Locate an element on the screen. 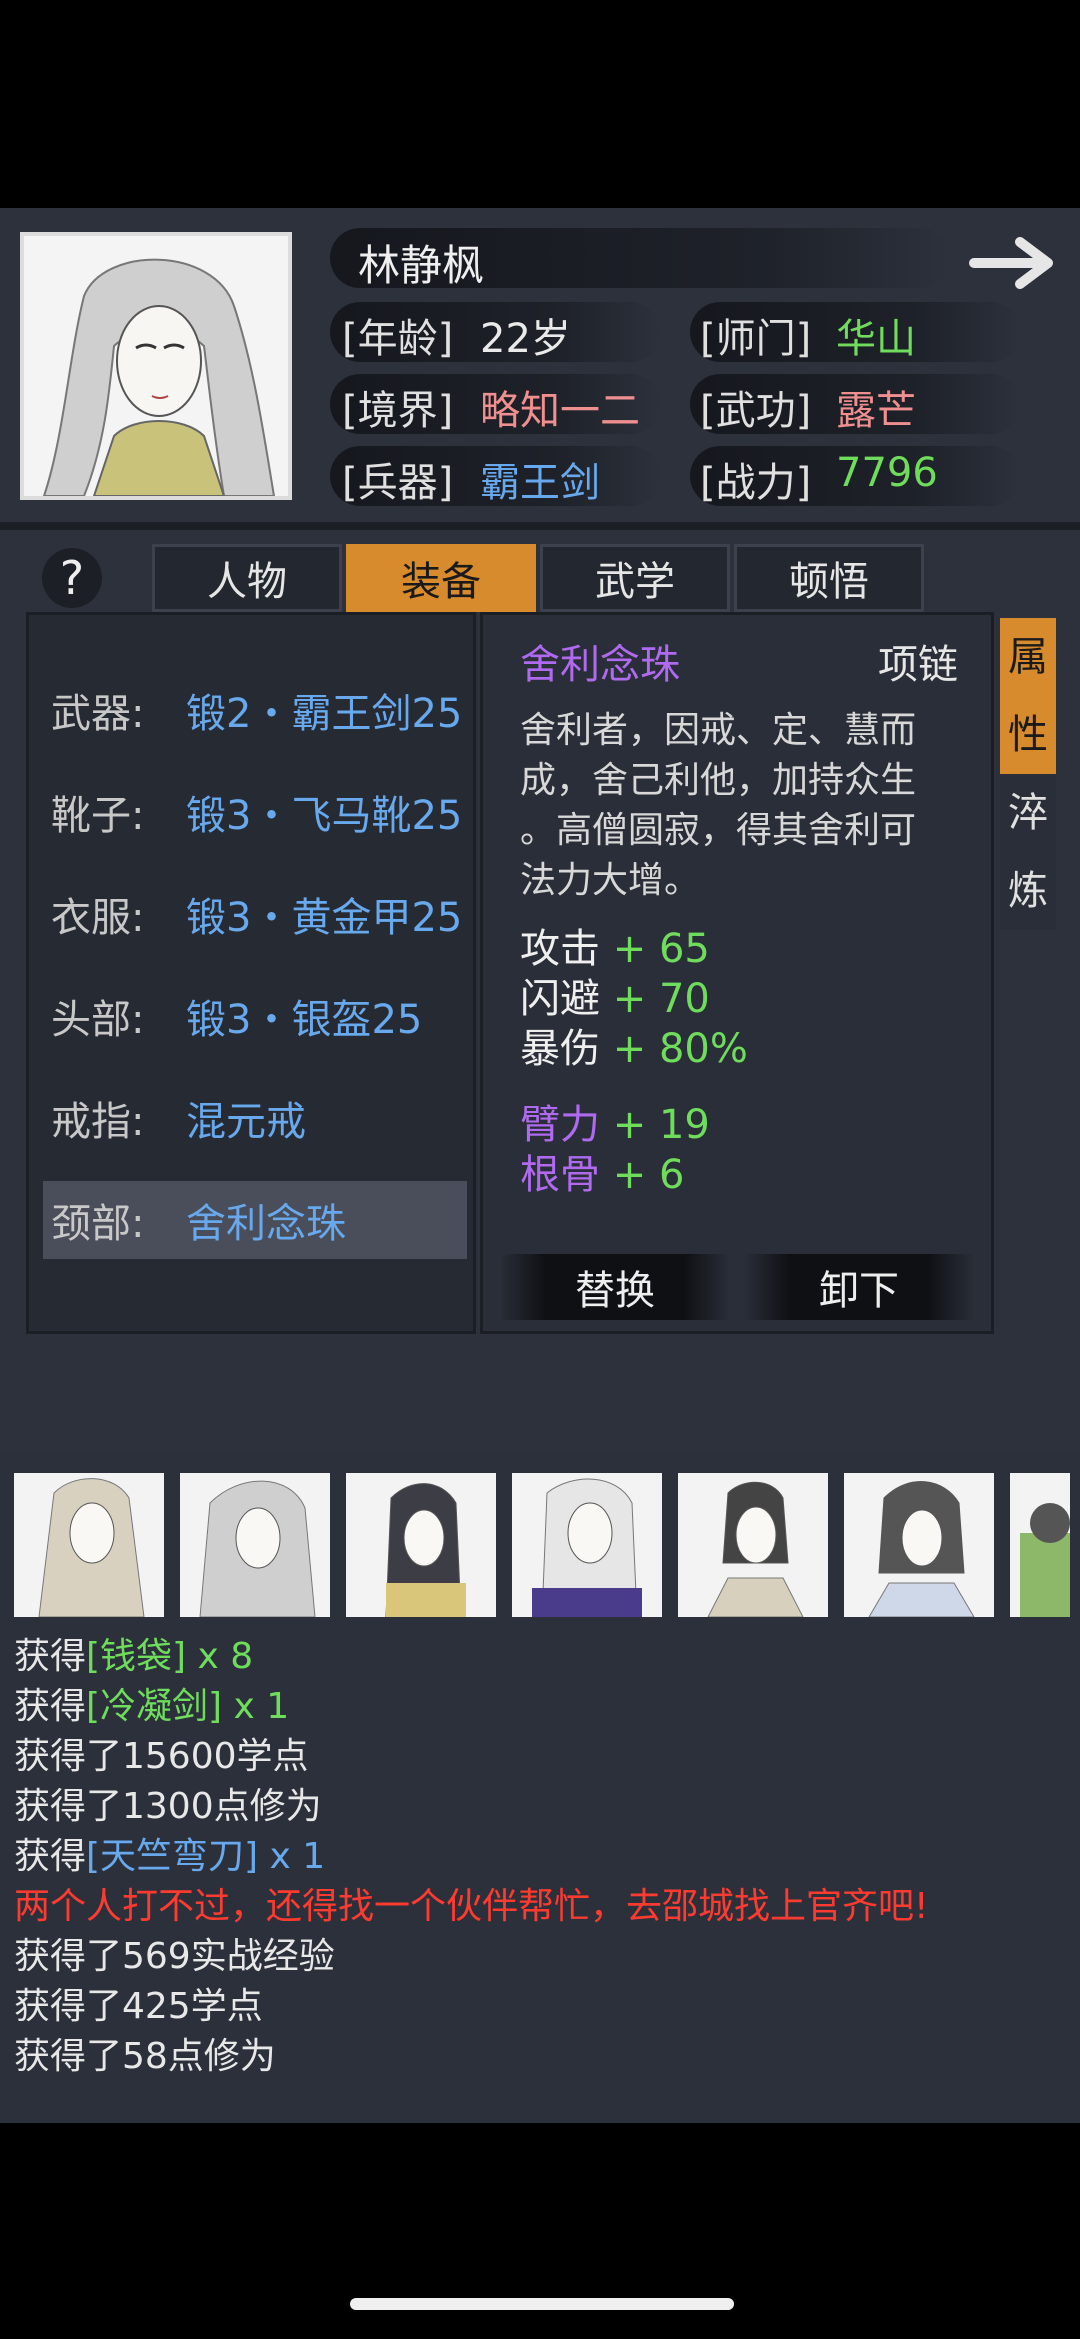  tab-character: 人物 is located at coordinates (247, 578).